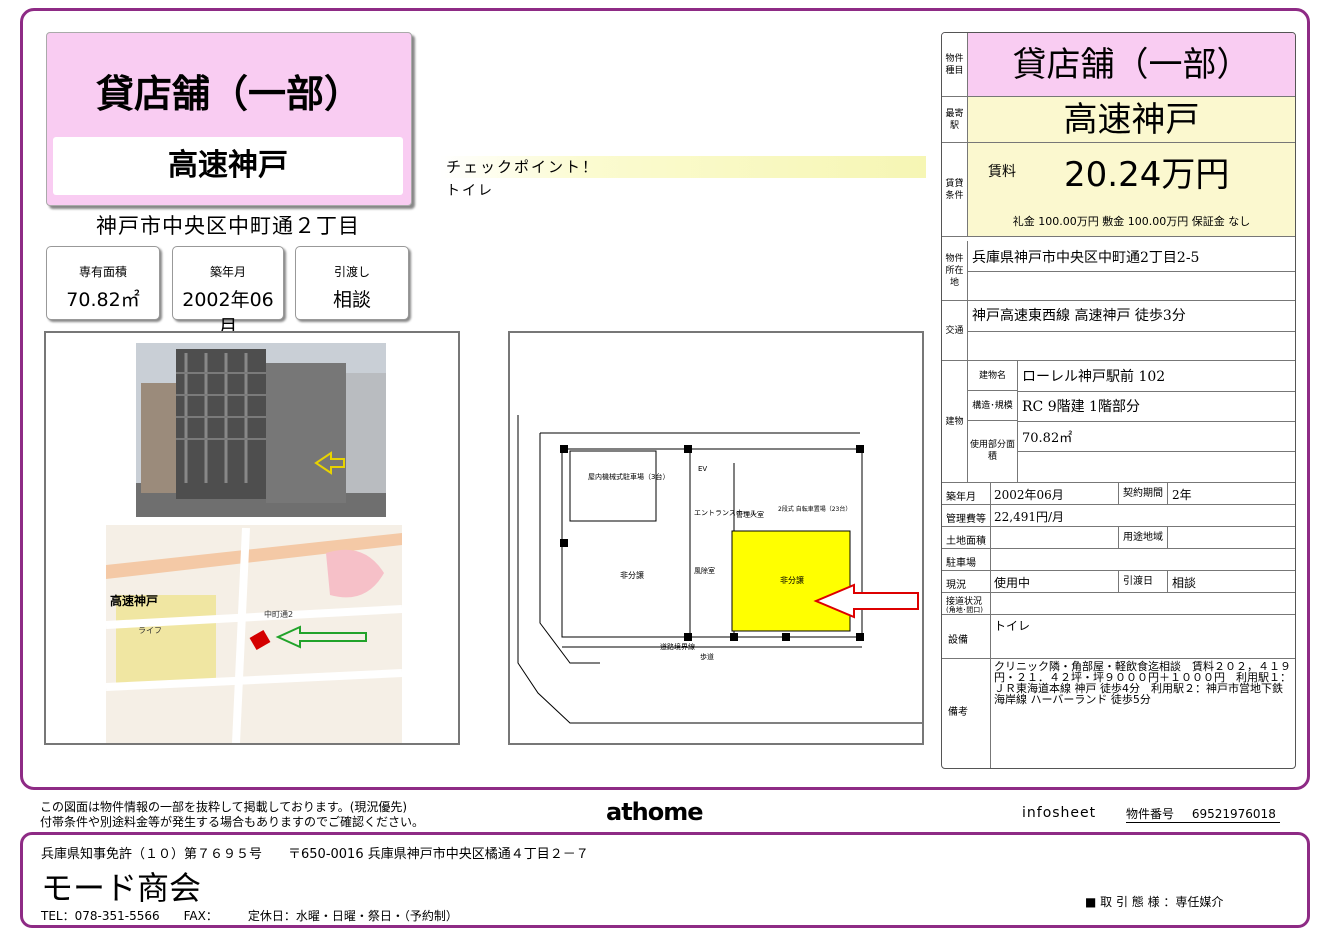 This screenshot has height=936, width=1327. I want to click on footer-note-2: 付帯条件や別途料金等が発生する場合もありますのでご確認ください。, so click(232, 822).